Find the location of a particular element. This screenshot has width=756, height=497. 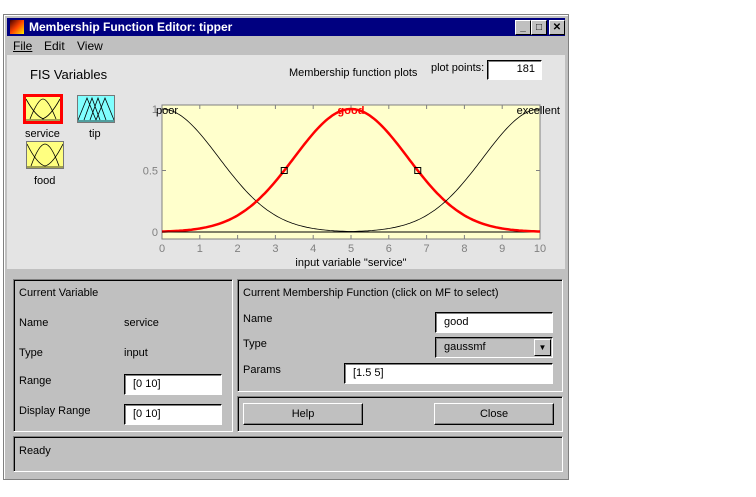

mf-label-excellent: excellent is located at coordinates (538, 111).